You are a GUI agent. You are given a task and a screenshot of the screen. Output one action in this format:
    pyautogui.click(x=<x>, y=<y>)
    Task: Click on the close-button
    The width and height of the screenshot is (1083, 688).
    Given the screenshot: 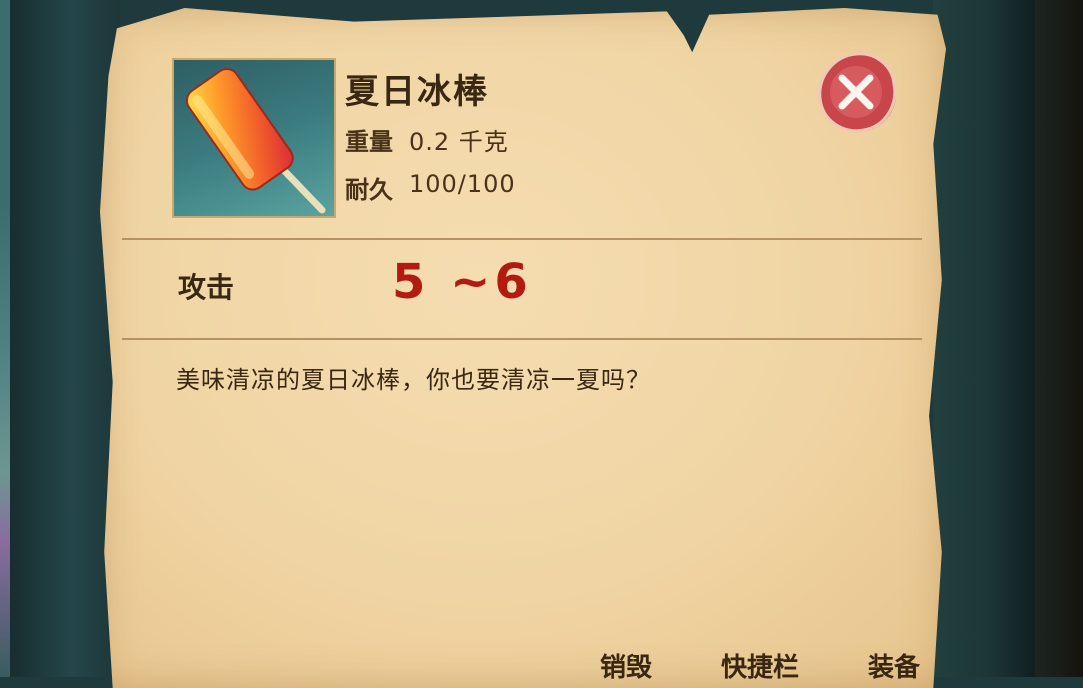 What is the action you would take?
    pyautogui.click(x=856, y=92)
    